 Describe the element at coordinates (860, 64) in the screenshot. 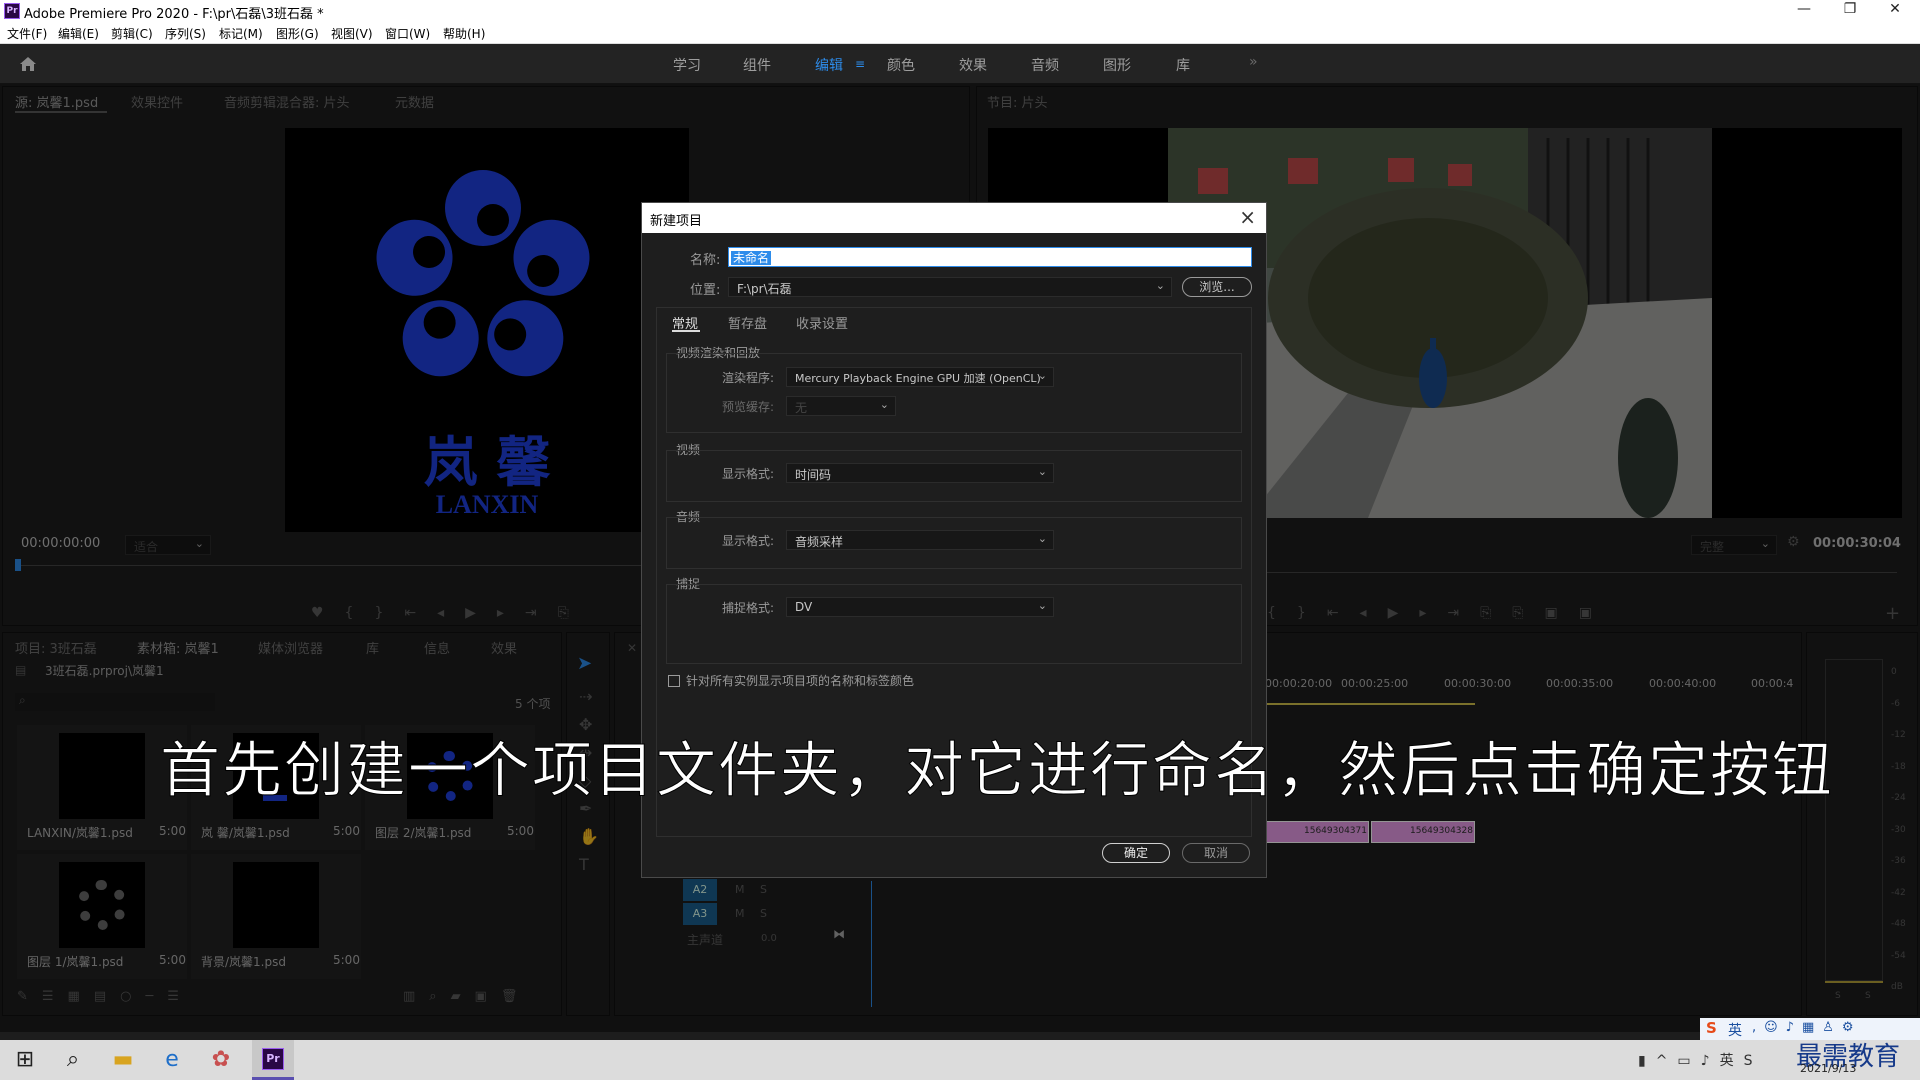

I see `workspace-menu-icon: ≡` at that location.